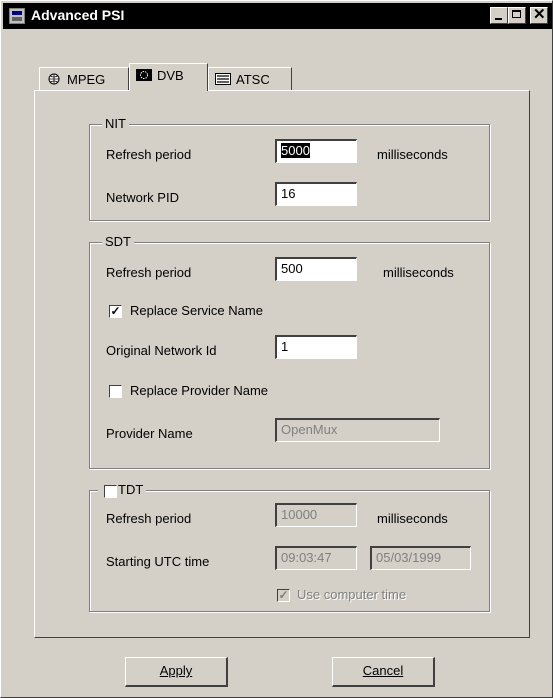 The width and height of the screenshot is (553, 698). What do you see at coordinates (418, 272) in the screenshot?
I see `sdt-refresh-unit: milliseconds` at bounding box center [418, 272].